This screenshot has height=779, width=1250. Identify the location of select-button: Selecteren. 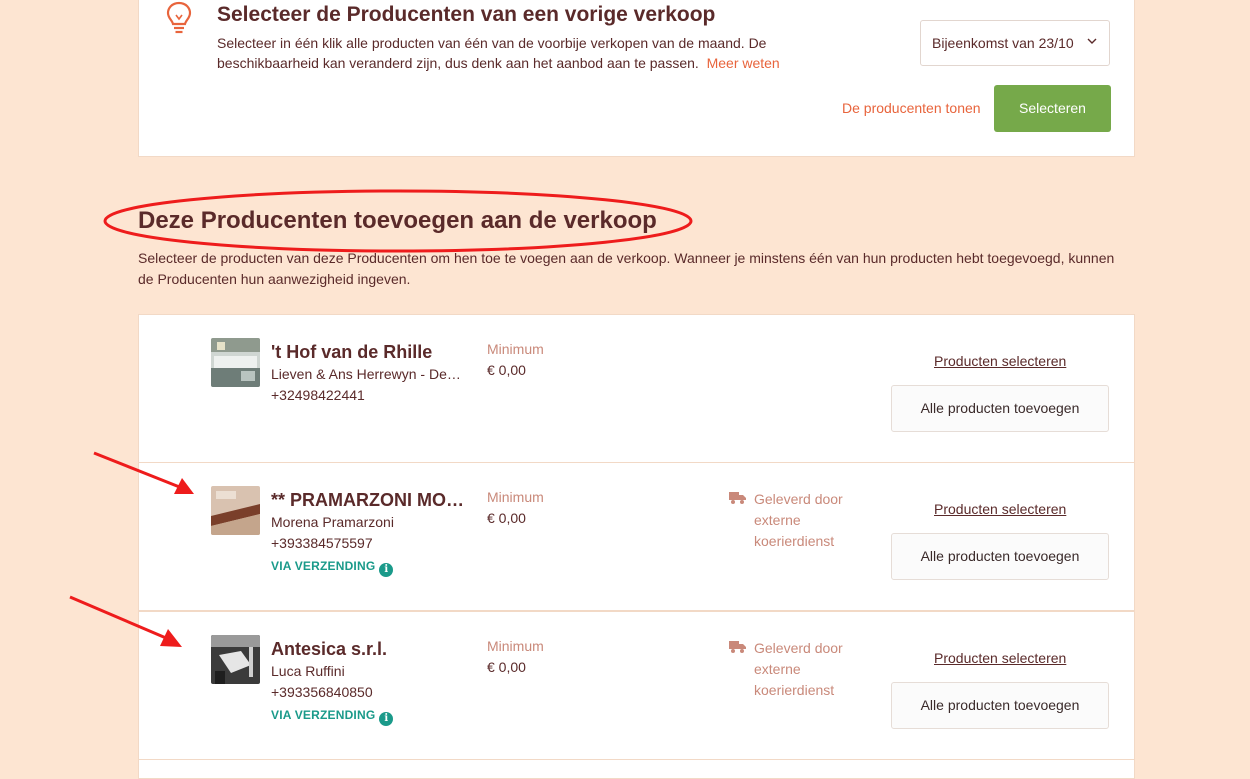
(1052, 108).